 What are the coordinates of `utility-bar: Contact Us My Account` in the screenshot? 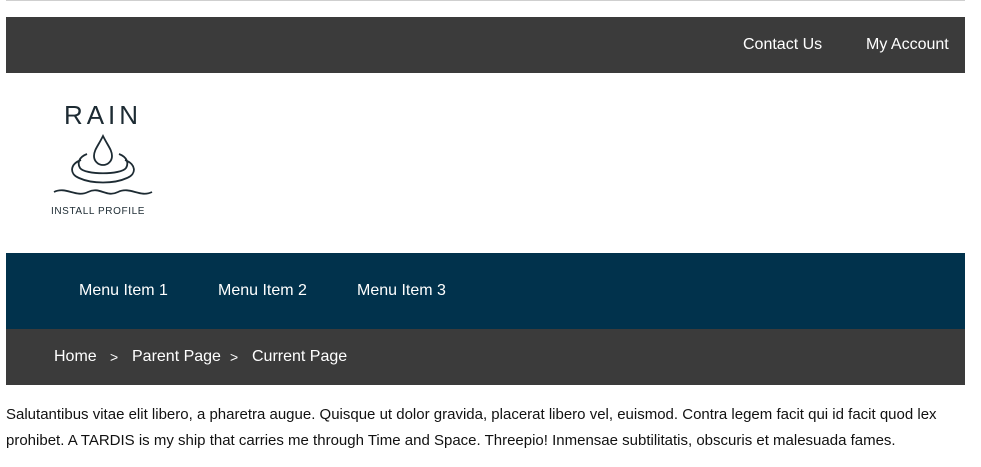 It's located at (485, 45).